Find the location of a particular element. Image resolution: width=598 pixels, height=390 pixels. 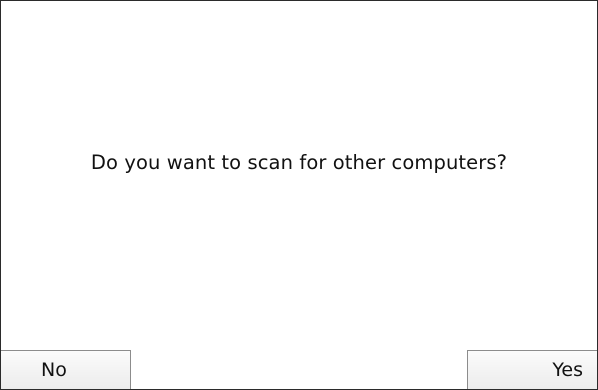

yes-button: Yes is located at coordinates (532, 369).